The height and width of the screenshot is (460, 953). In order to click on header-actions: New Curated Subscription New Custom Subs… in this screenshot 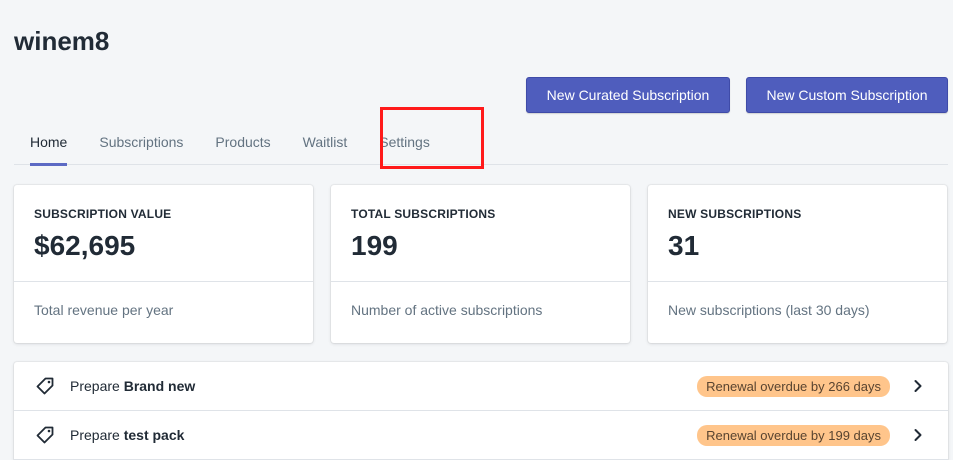, I will do `click(737, 95)`.